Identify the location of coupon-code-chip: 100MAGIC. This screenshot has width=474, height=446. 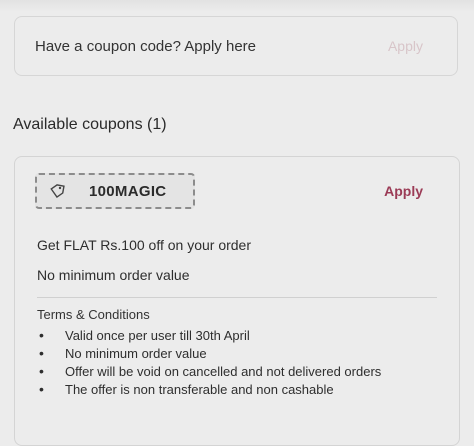
(115, 191).